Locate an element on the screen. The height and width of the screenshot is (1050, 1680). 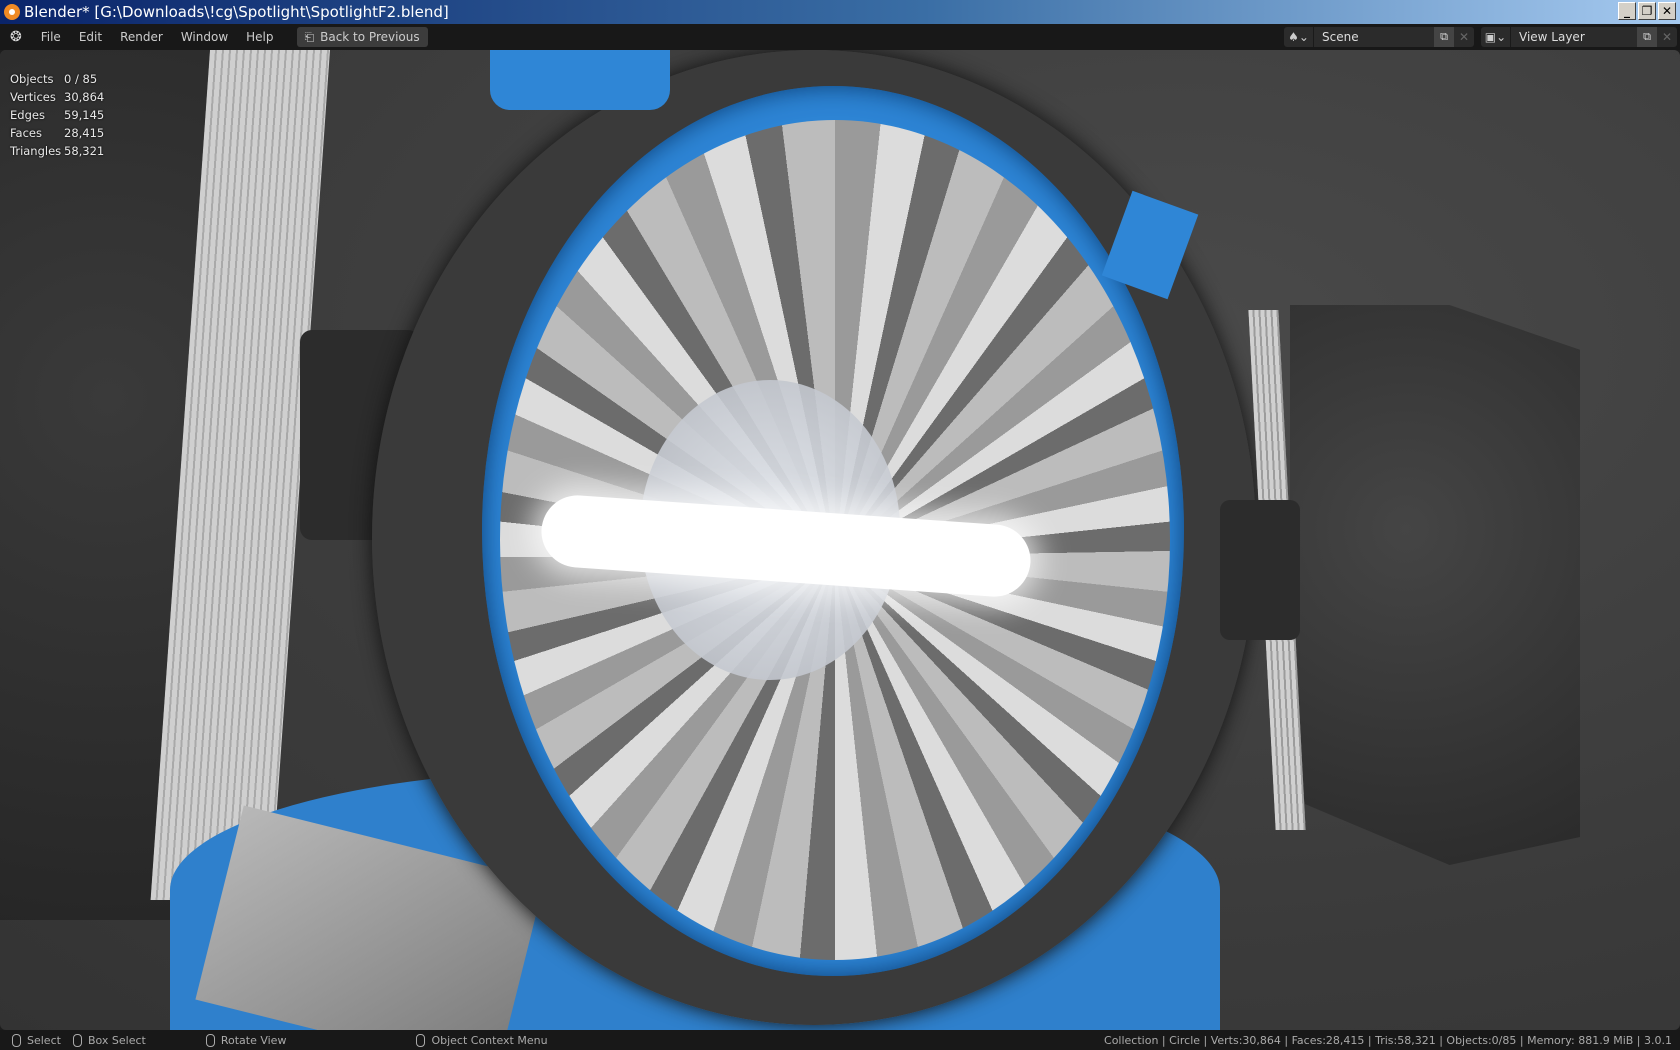
stat-objects: Objects 0 / 85 is located at coordinates (57, 79).